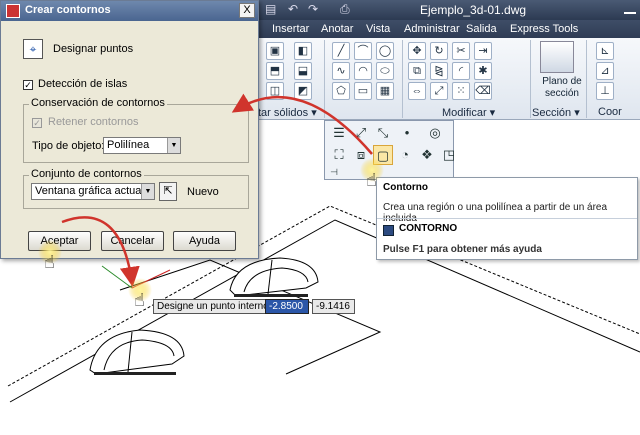 The height and width of the screenshot is (435, 640). I want to click on trim-icon: ✂, so click(461, 51).